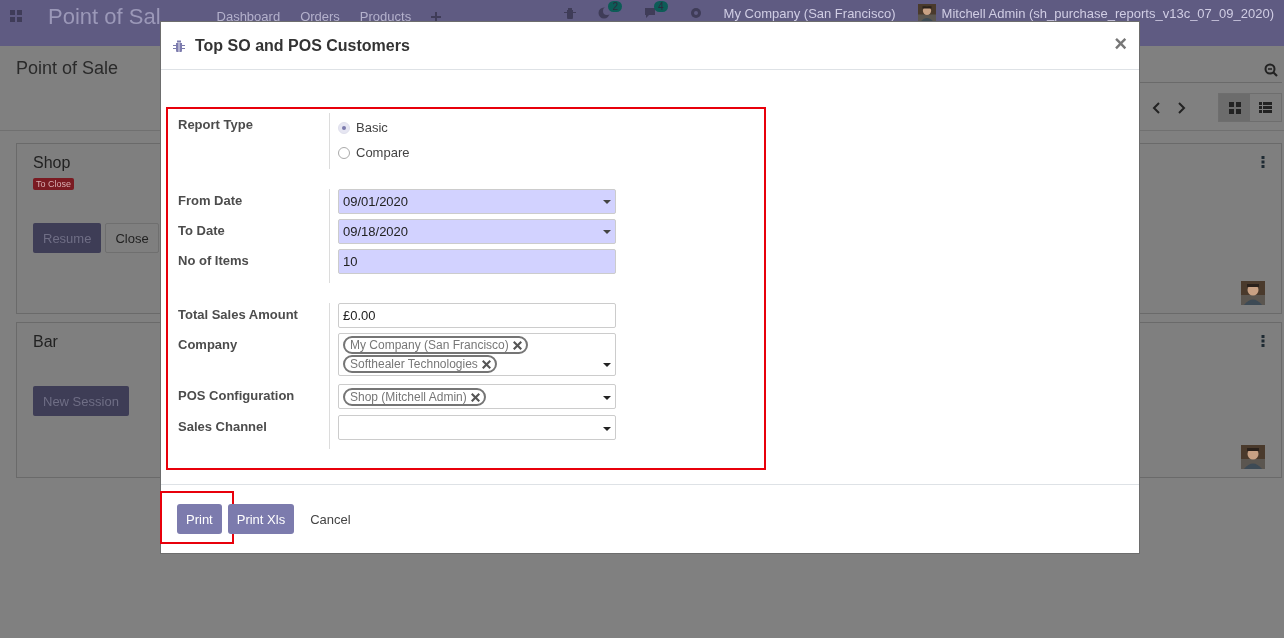 The height and width of the screenshot is (638, 1284). I want to click on card-button: Close, so click(132, 238).